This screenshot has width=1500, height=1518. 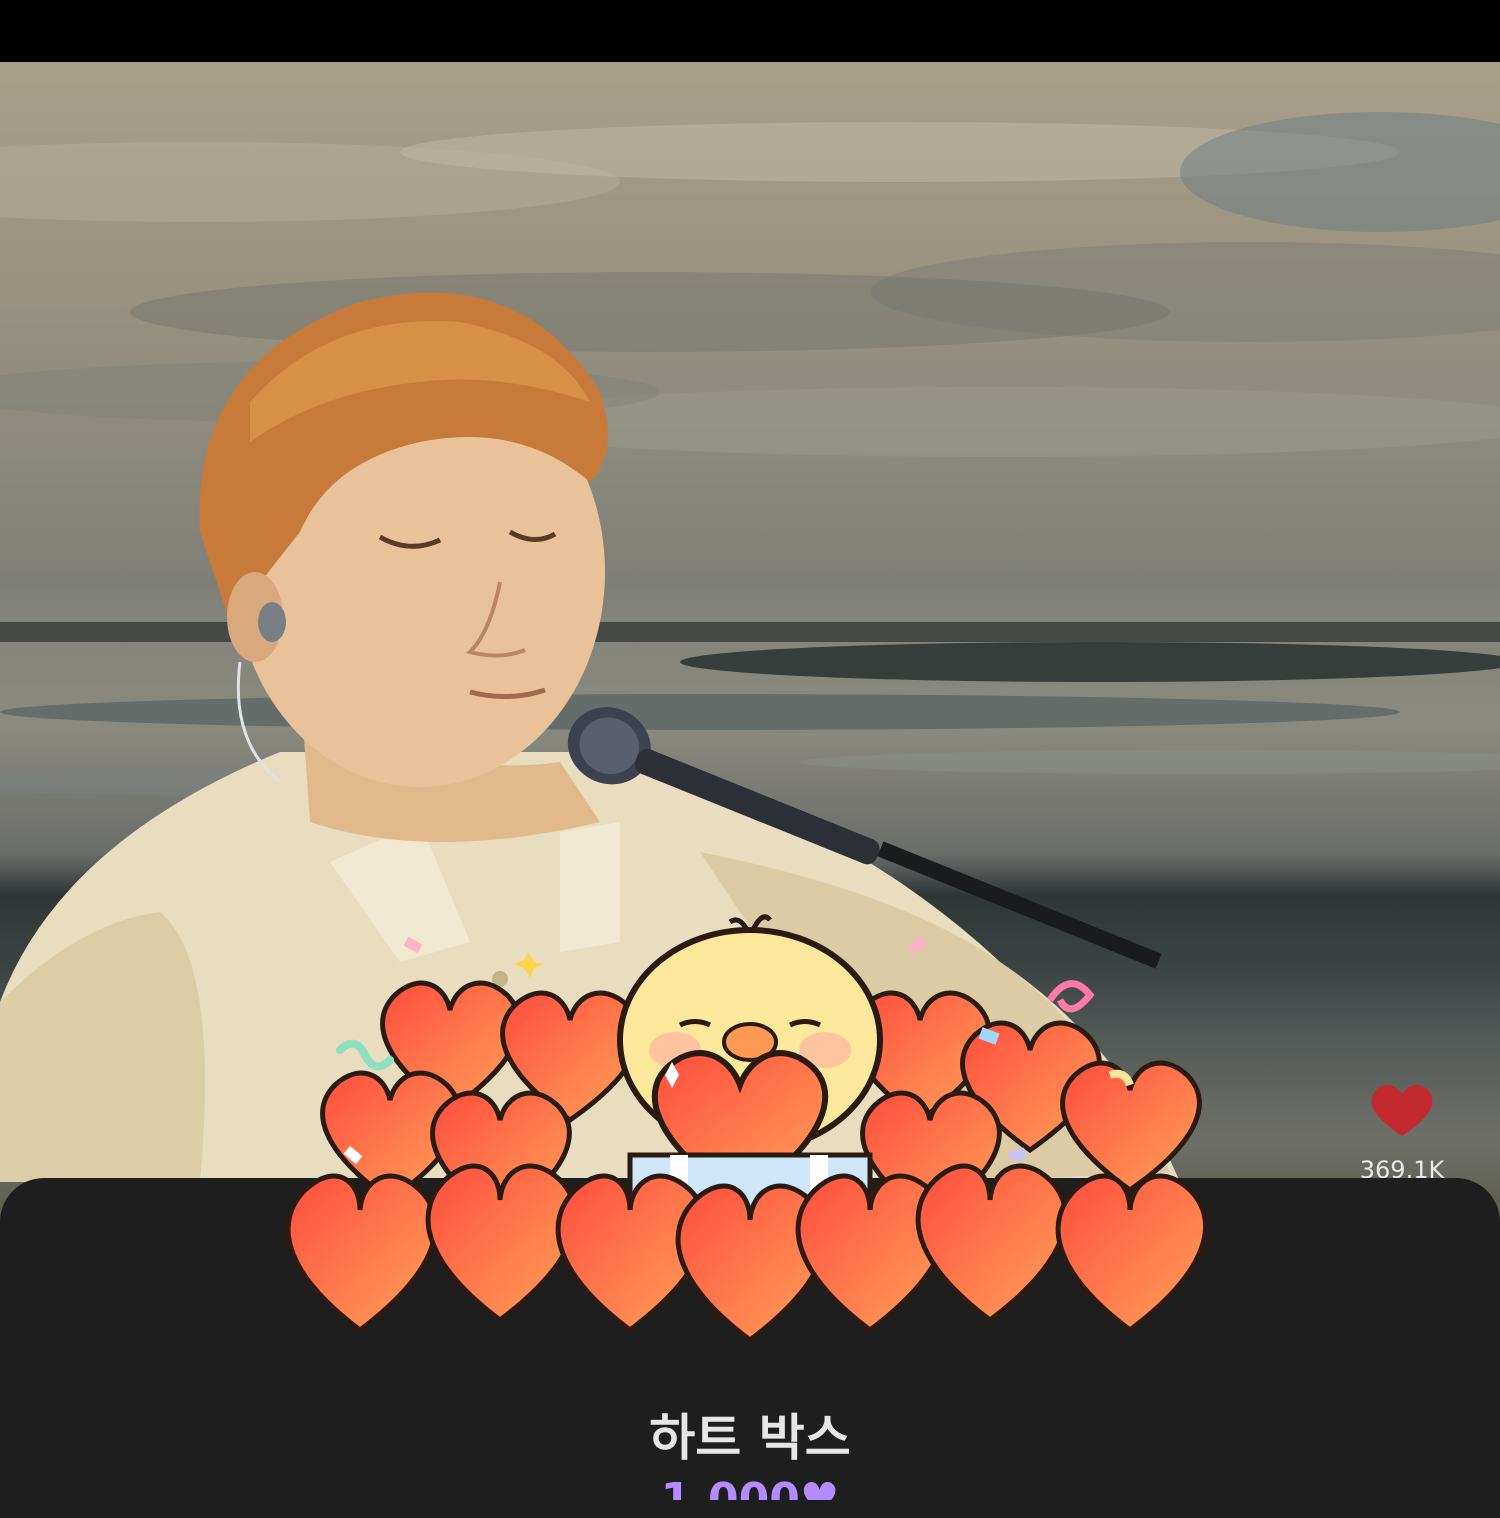 I want to click on heart-icon, so click(x=1402, y=1109).